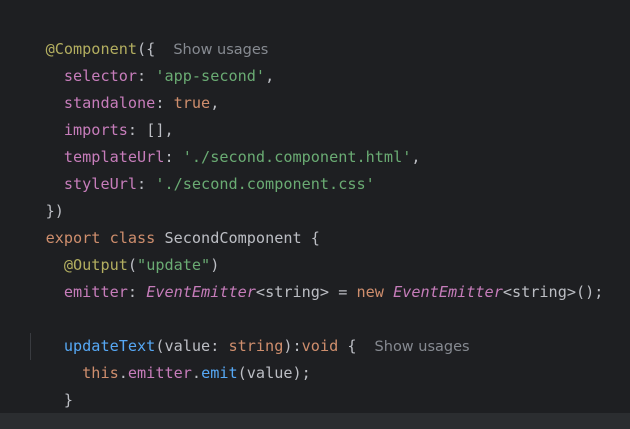 The image size is (630, 429). I want to click on standalone-value: true, so click(192, 103).